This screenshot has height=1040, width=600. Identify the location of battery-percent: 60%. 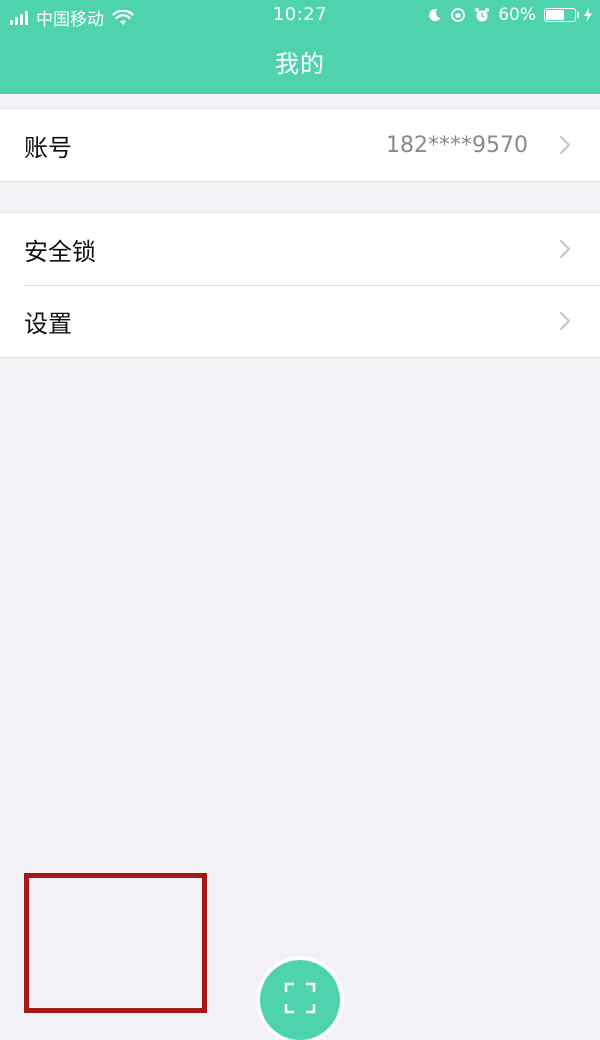
(517, 15).